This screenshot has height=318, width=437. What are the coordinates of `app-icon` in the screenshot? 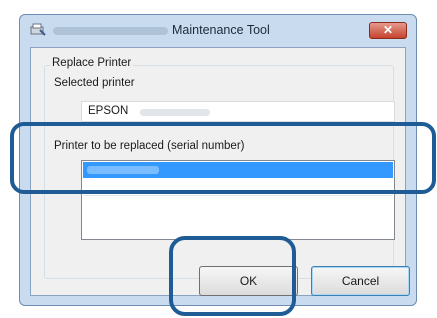 It's located at (38, 30).